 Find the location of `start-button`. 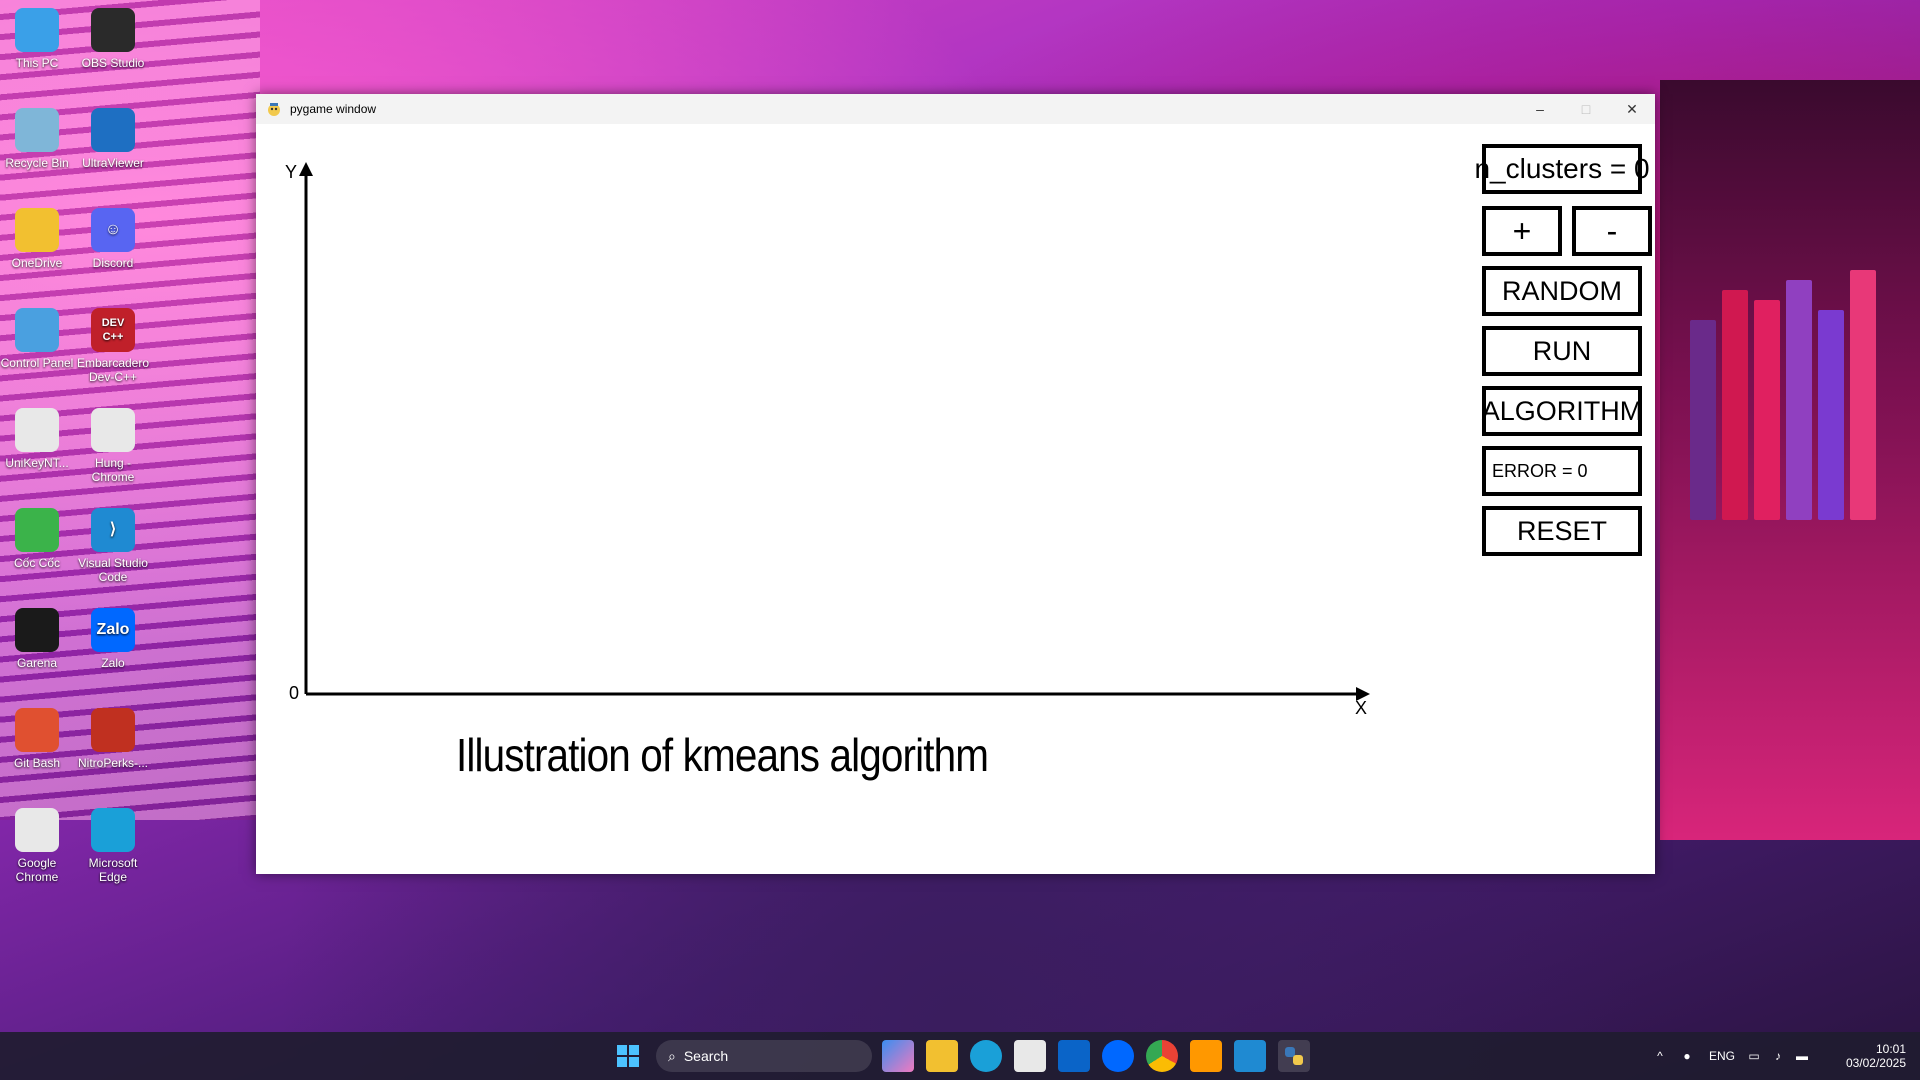

start-button is located at coordinates (628, 1056).